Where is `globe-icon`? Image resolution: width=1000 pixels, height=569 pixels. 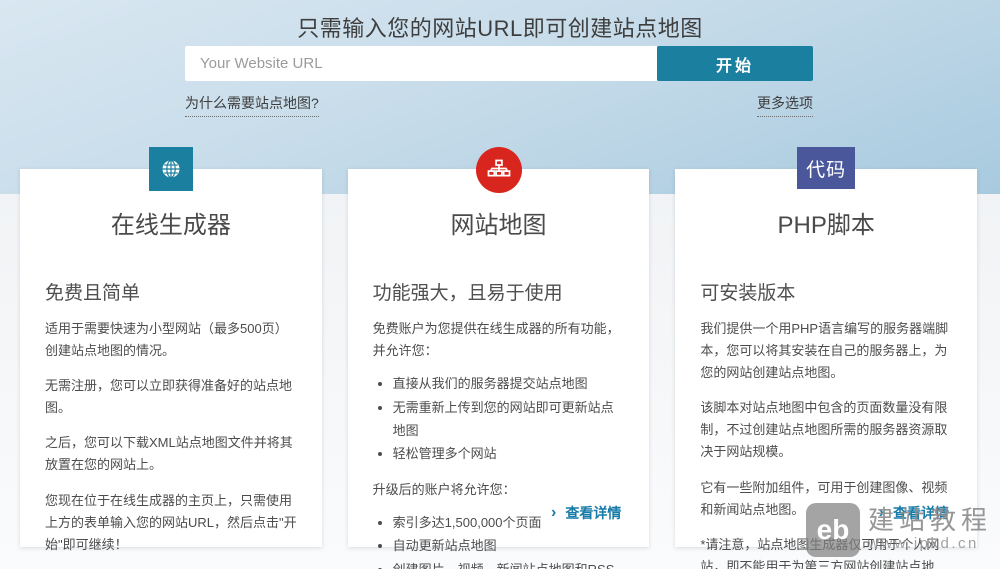 globe-icon is located at coordinates (170, 169).